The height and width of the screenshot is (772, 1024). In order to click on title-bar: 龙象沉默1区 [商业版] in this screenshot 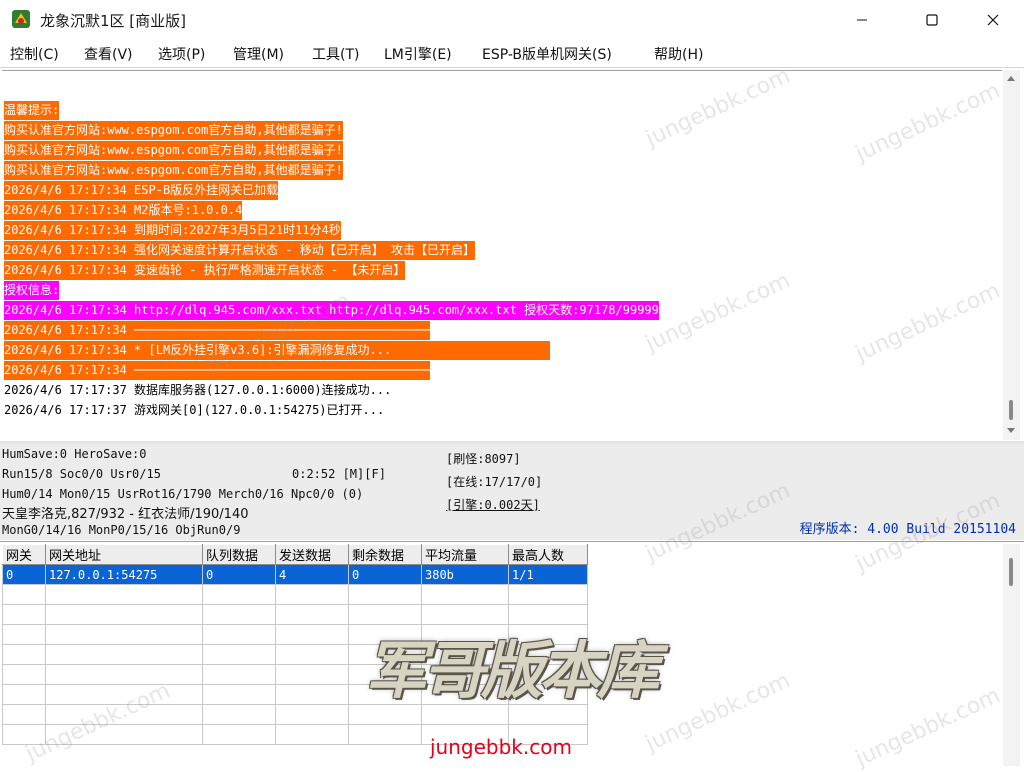, I will do `click(512, 20)`.